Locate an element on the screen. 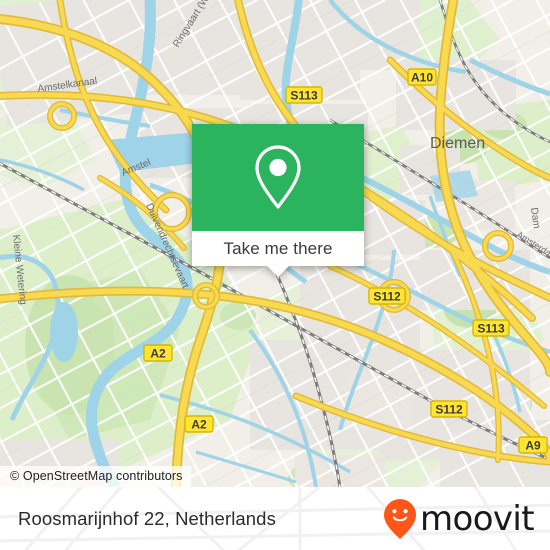  osm-attribution: © OpenStreetMap contributors is located at coordinates (95, 476).